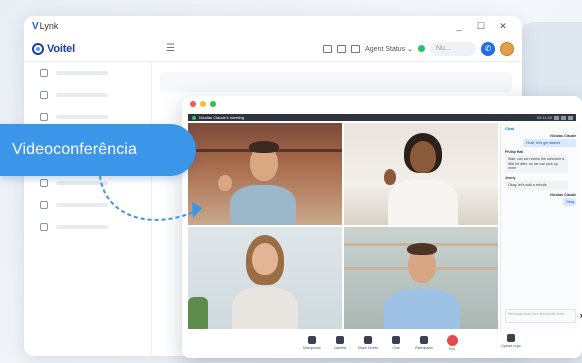 The image size is (582, 363). Describe the element at coordinates (385, 49) in the screenshot. I see `agent-status-label: Agent Status` at that location.